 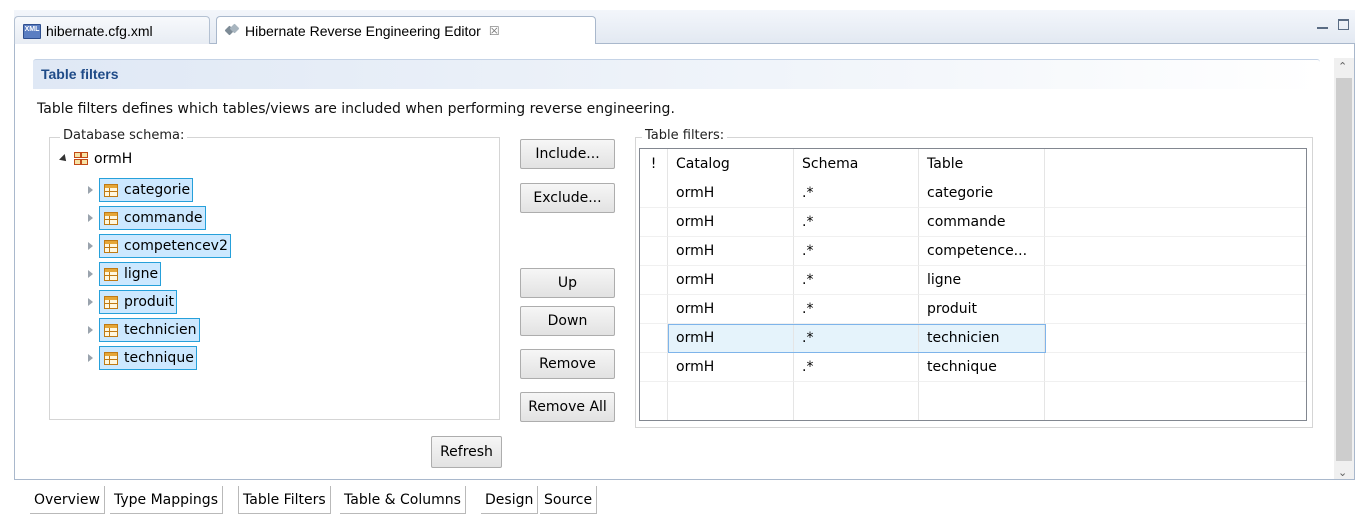 What do you see at coordinates (567, 283) in the screenshot?
I see `up-button: Up` at bounding box center [567, 283].